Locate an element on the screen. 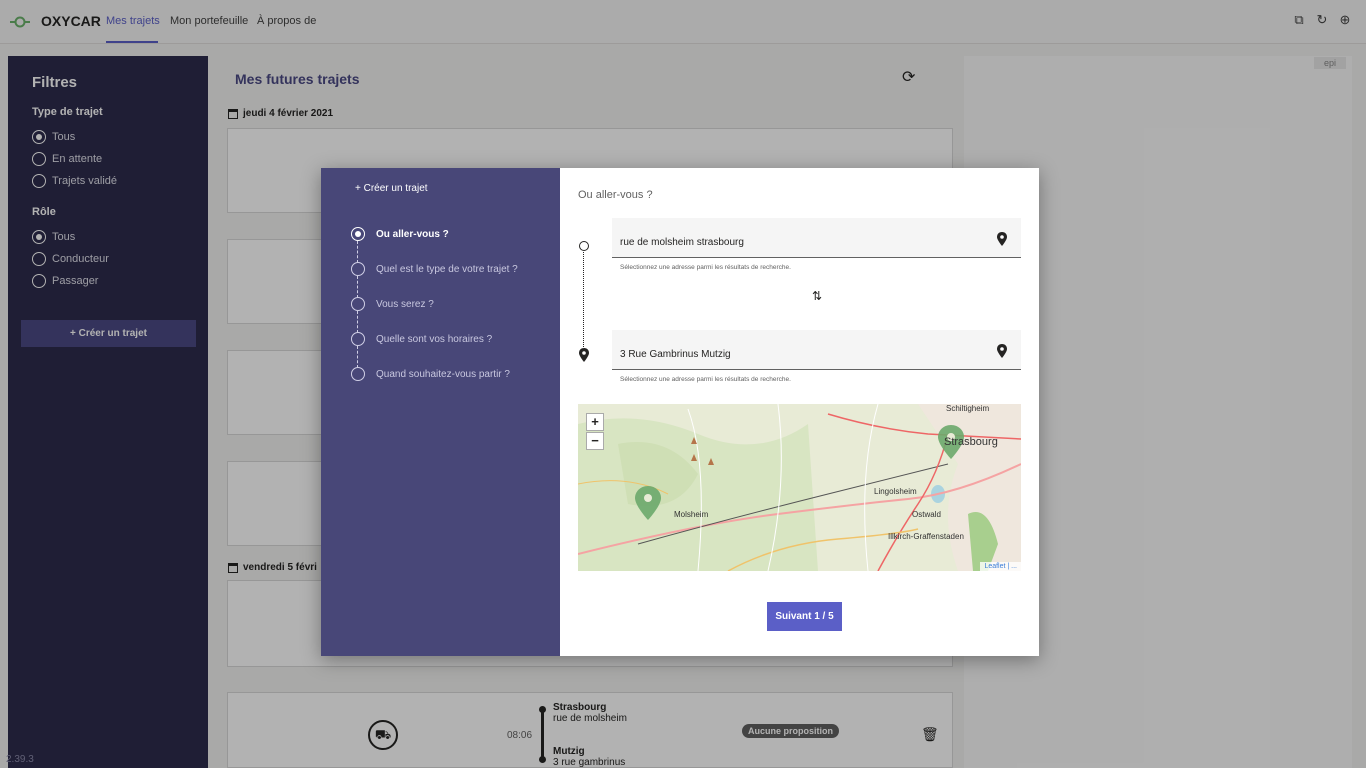 This screenshot has width=1366, height=768. map-place-label: Lingolsheim is located at coordinates (895, 491).